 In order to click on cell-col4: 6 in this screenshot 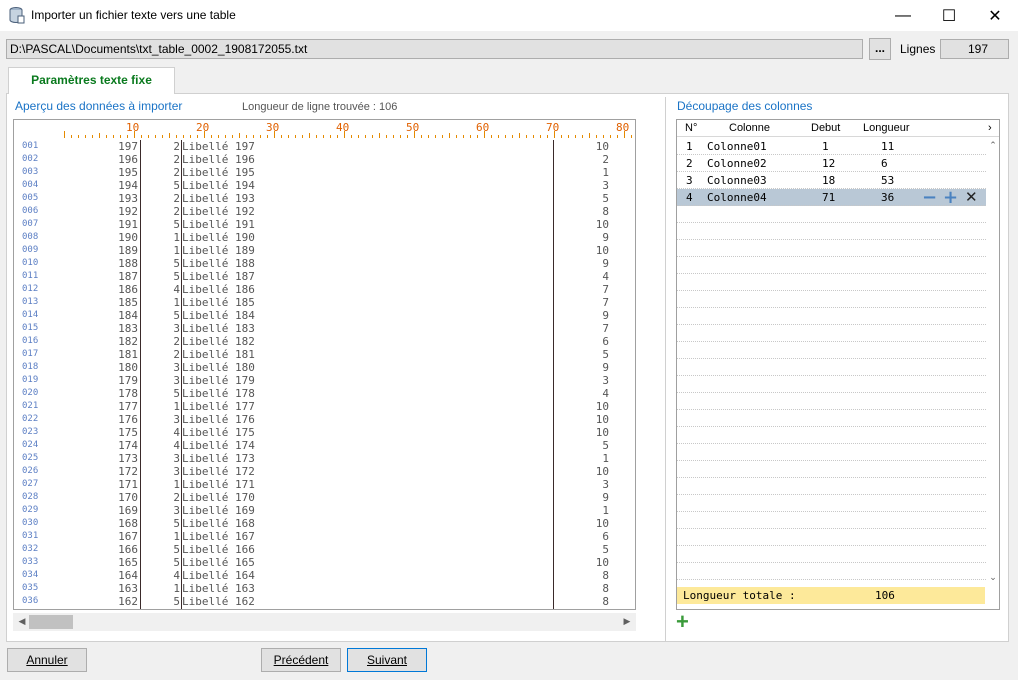, I will do `click(605, 341)`.